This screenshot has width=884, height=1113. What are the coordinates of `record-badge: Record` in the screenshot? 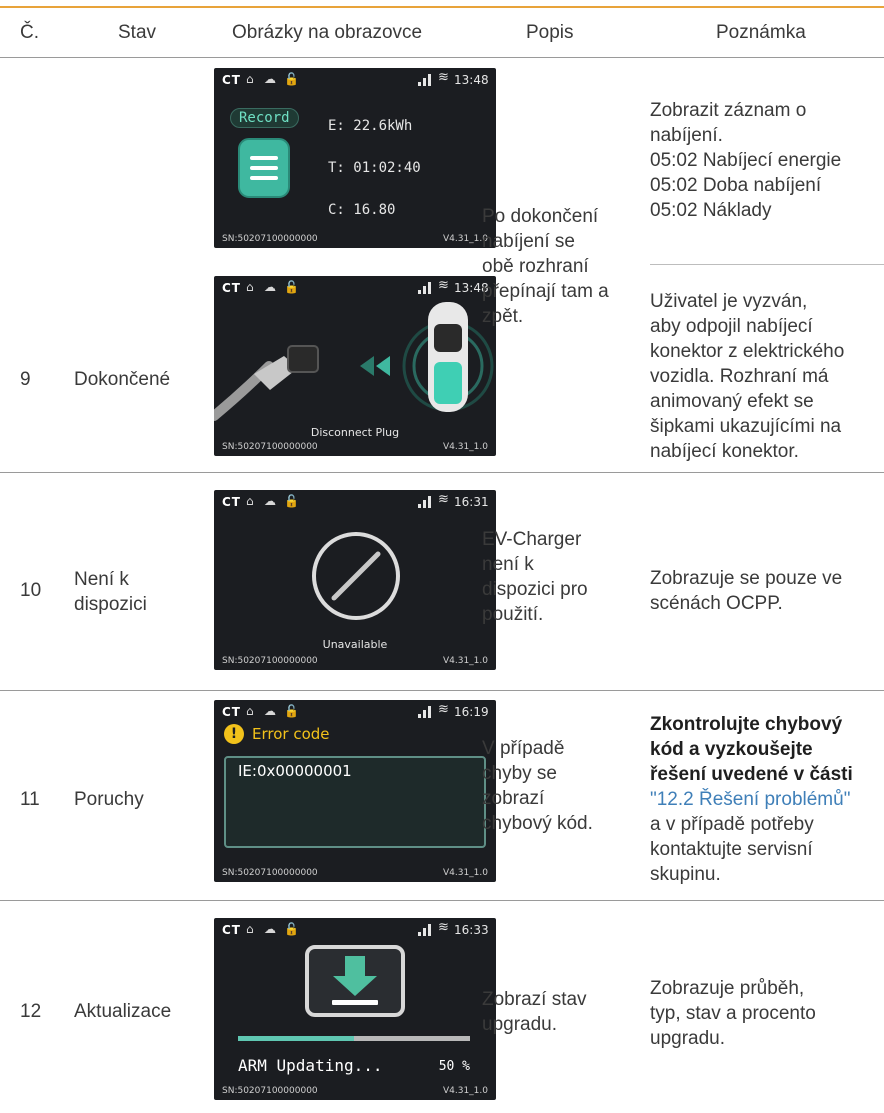 It's located at (264, 118).